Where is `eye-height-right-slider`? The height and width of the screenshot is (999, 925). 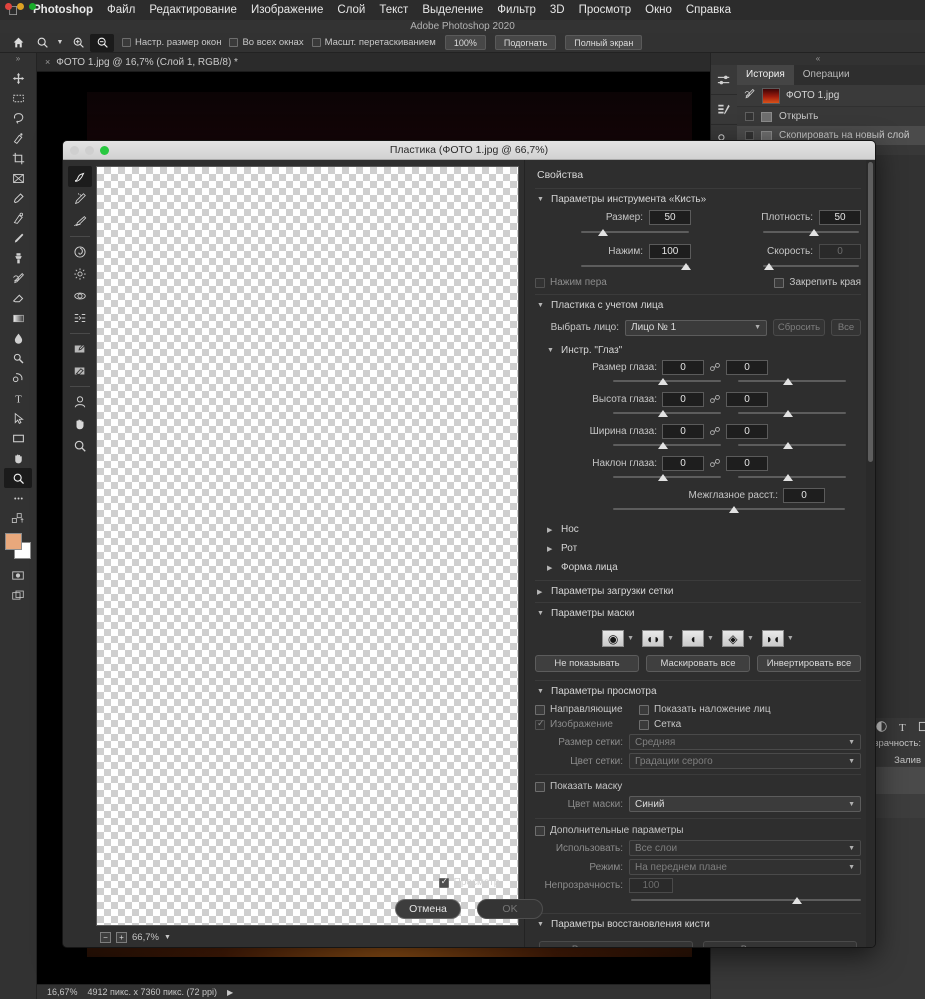
eye-height-right-slider is located at coordinates (792, 413).